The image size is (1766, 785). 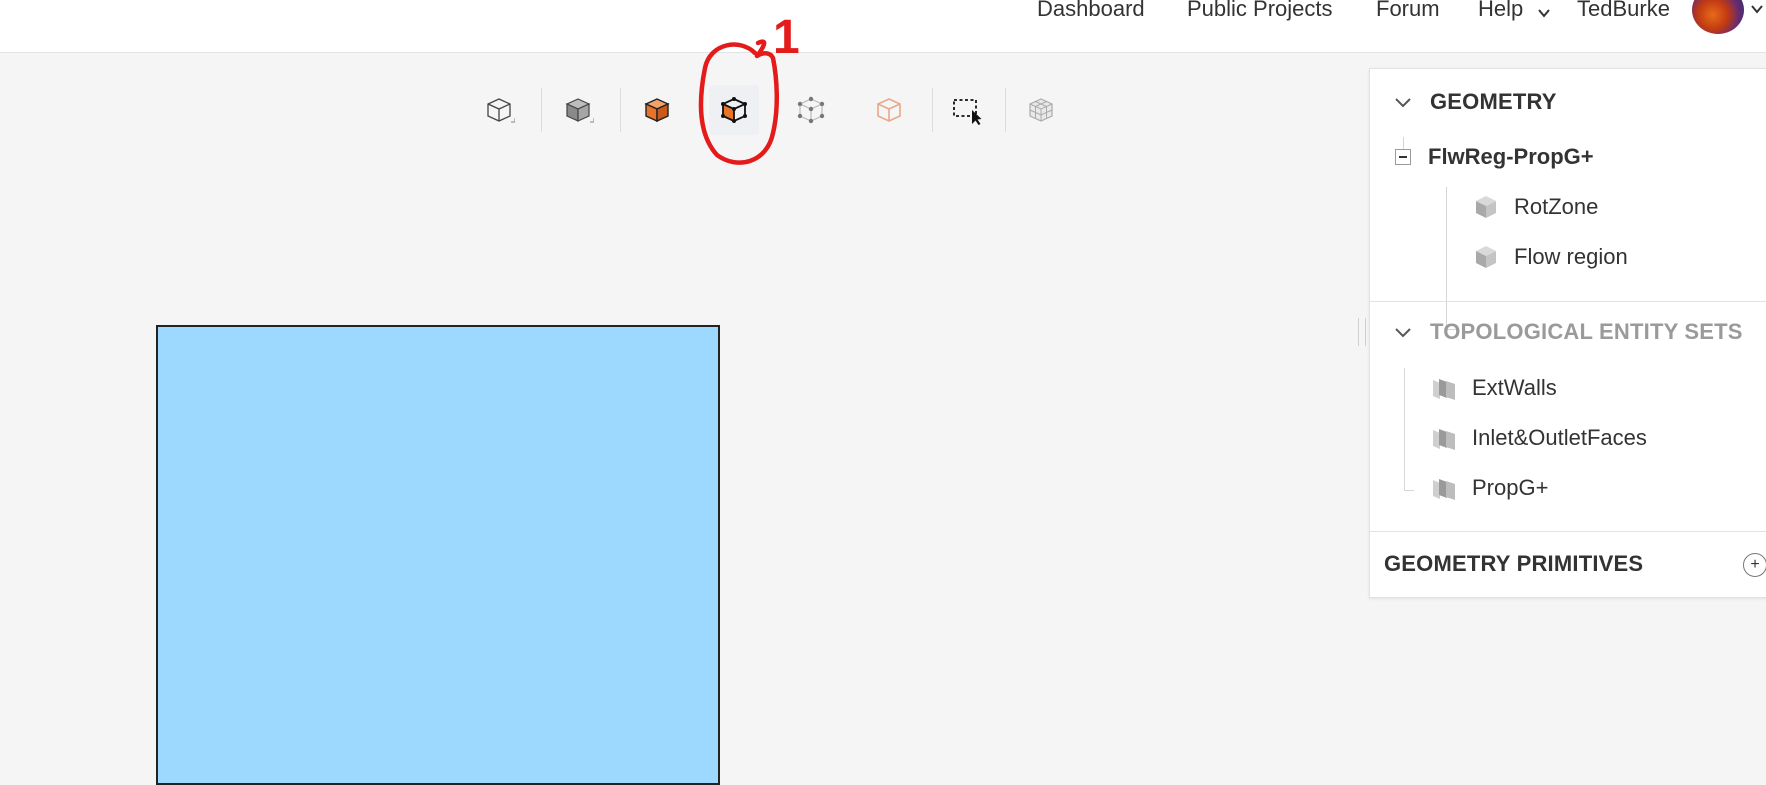 I want to click on tree-item-flwreg: FlwReg-PropG+, so click(x=1511, y=157).